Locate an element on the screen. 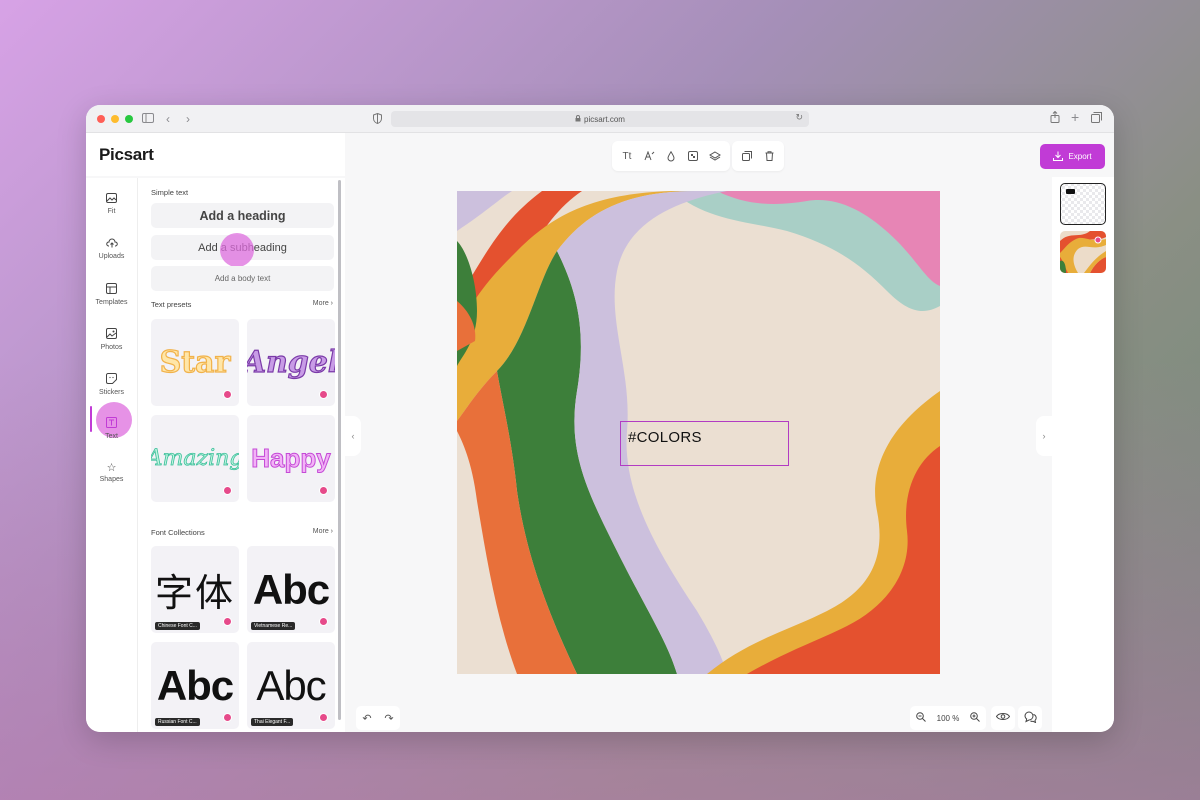 The image size is (1200, 800). canvas-text: #COLORS is located at coordinates (665, 437).